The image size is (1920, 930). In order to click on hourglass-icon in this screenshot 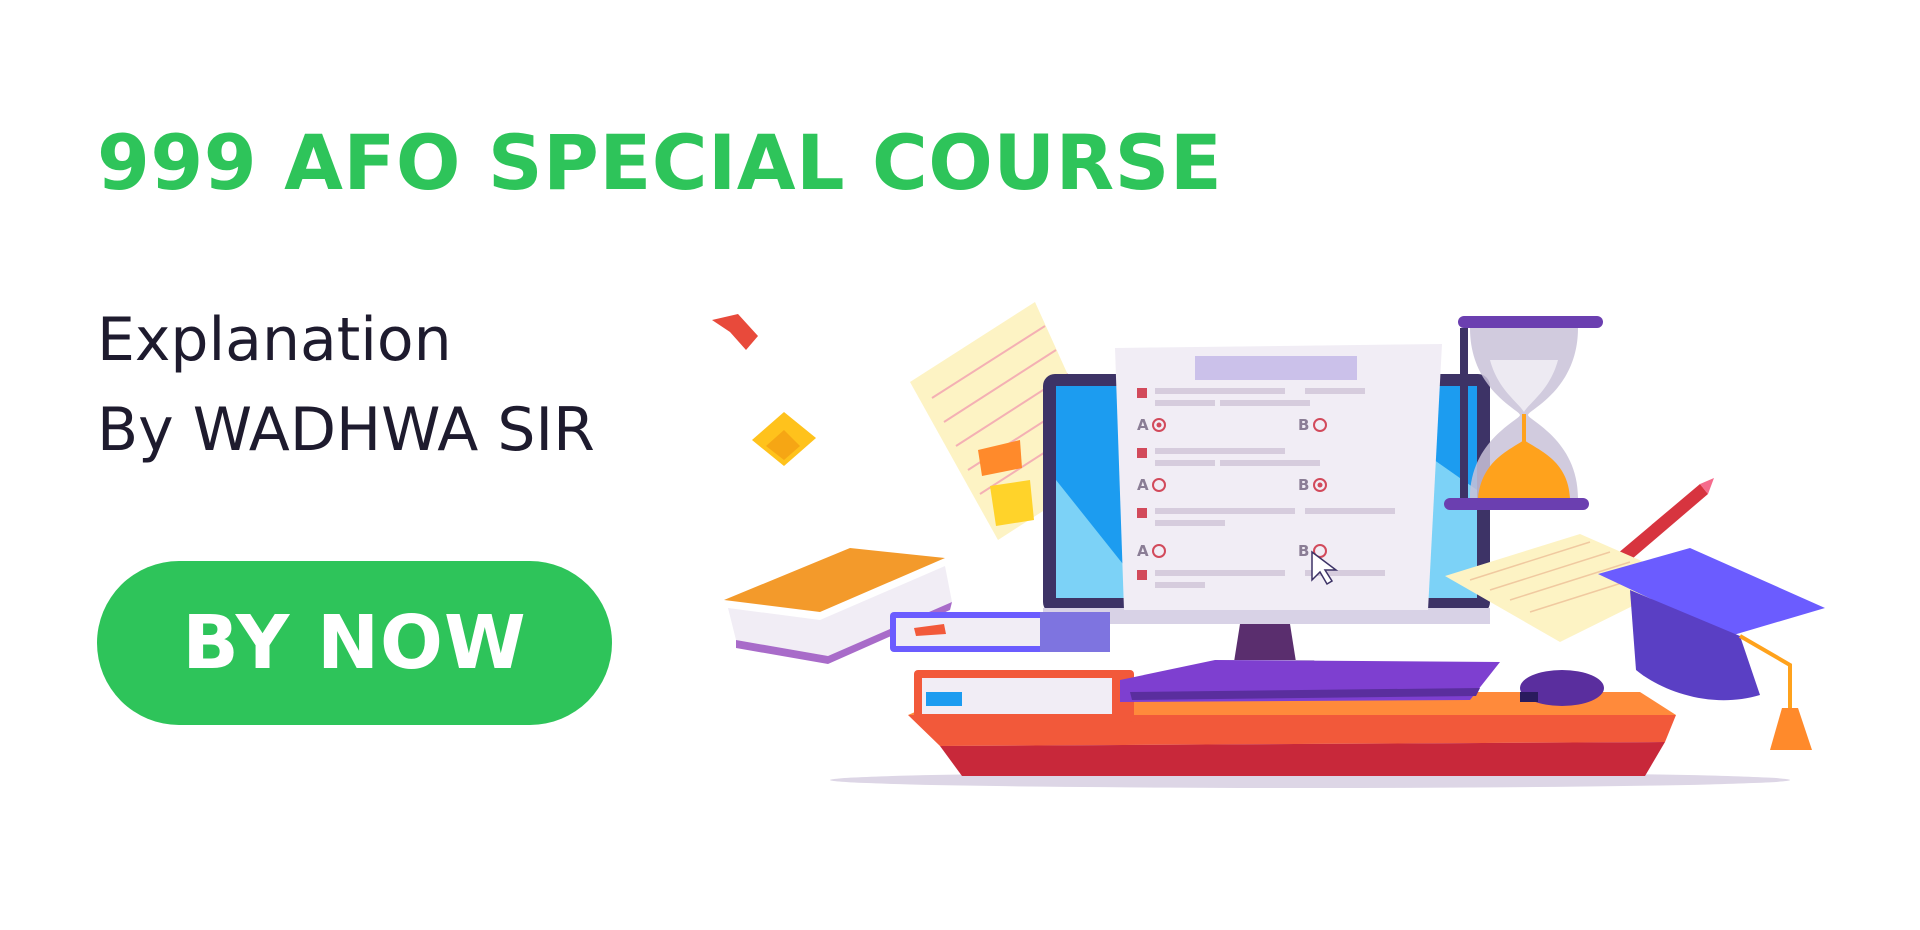, I will do `click(1523, 413)`.